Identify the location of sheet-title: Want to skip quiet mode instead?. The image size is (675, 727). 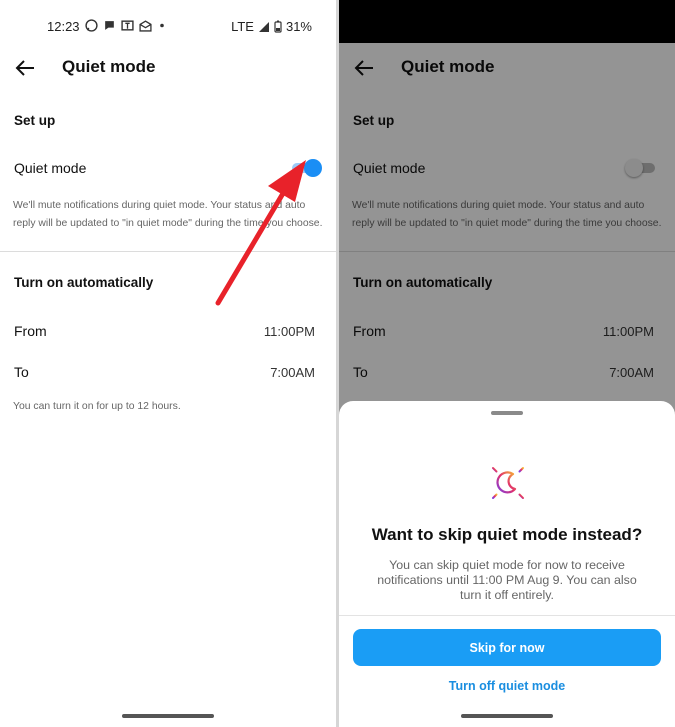
(507, 534).